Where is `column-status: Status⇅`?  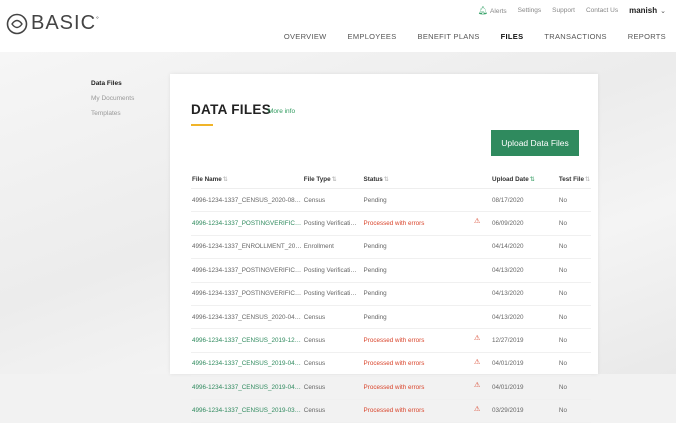 column-status: Status⇅ is located at coordinates (427, 179).